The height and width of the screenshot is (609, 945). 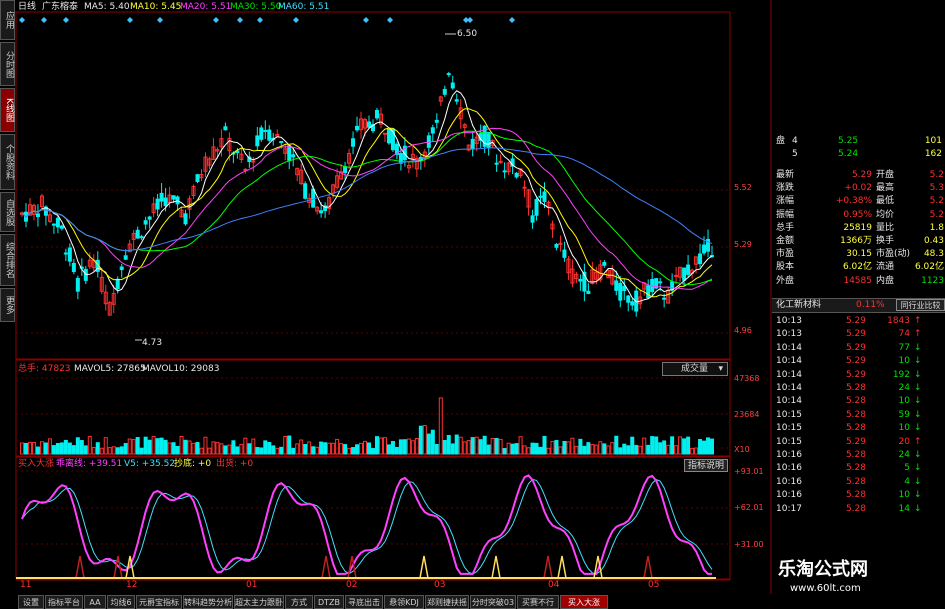 What do you see at coordinates (885, 175) in the screenshot?
I see `field-label: 开盘` at bounding box center [885, 175].